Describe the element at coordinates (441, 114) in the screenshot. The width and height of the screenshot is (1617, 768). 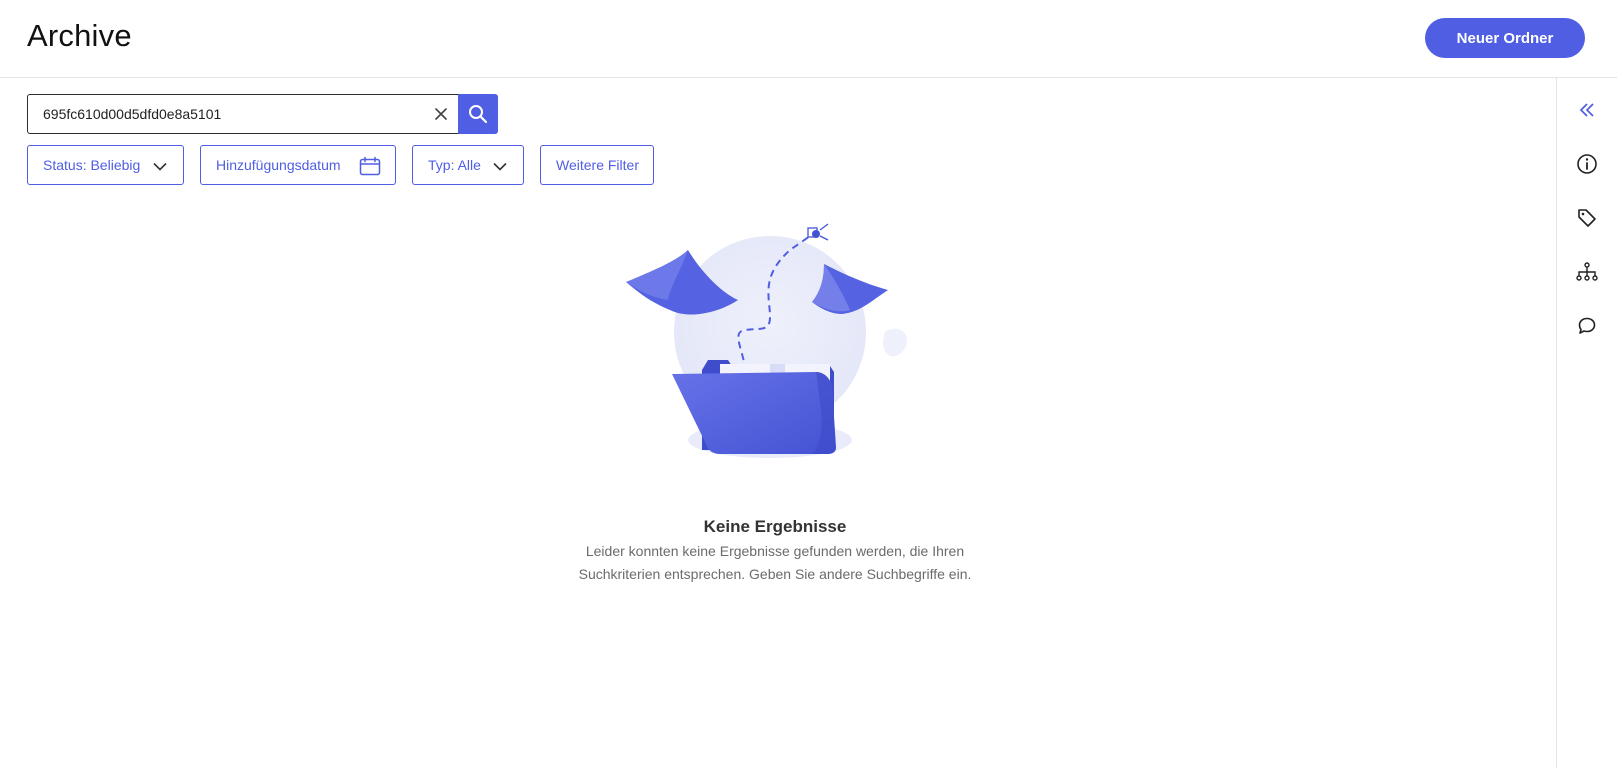
I see `clear-search-icon` at that location.